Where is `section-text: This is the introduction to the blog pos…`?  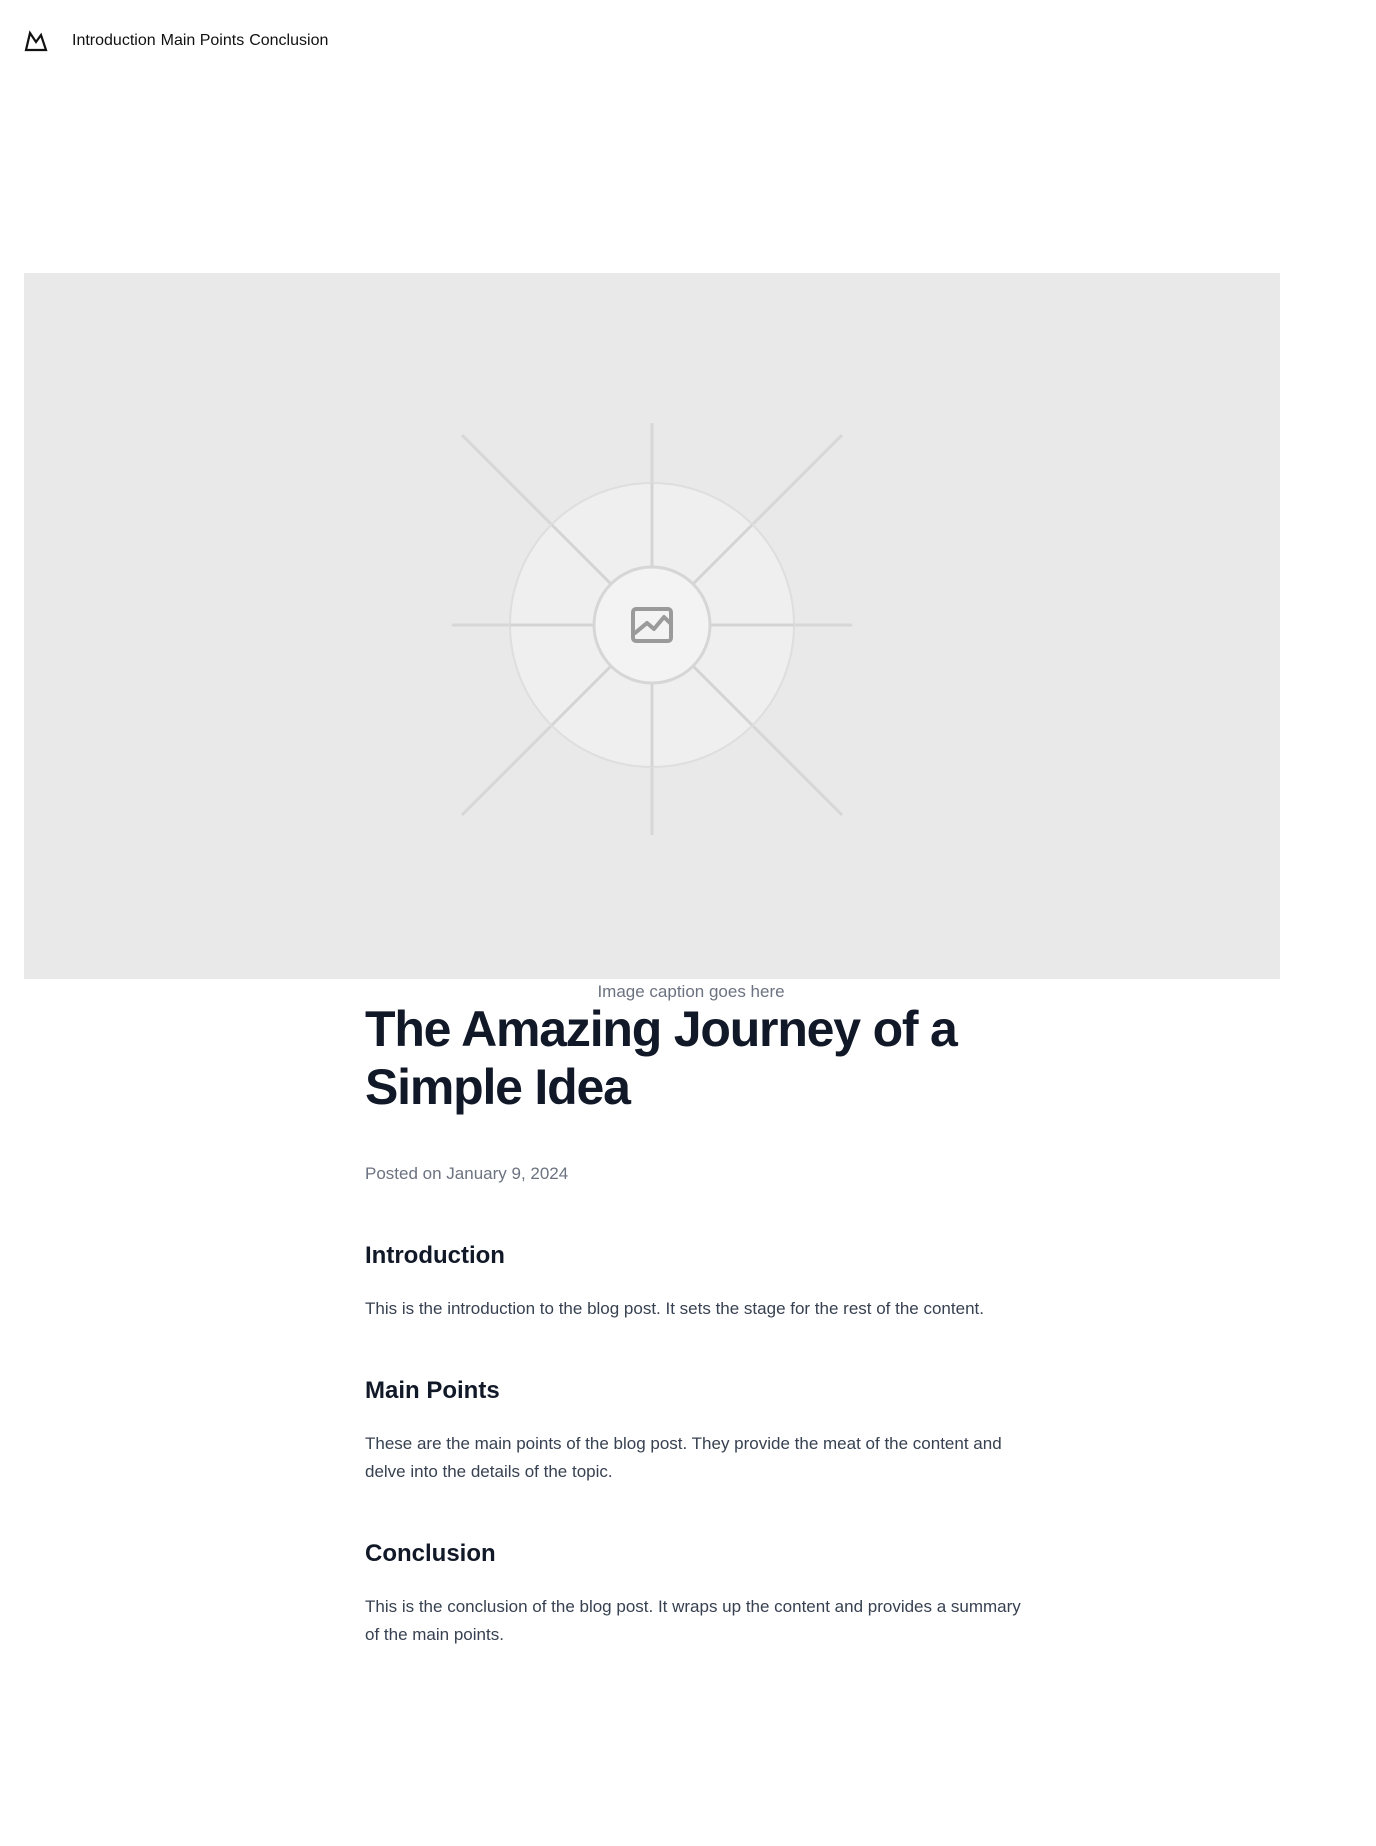 section-text: This is the introduction to the blog pos… is located at coordinates (674, 1308).